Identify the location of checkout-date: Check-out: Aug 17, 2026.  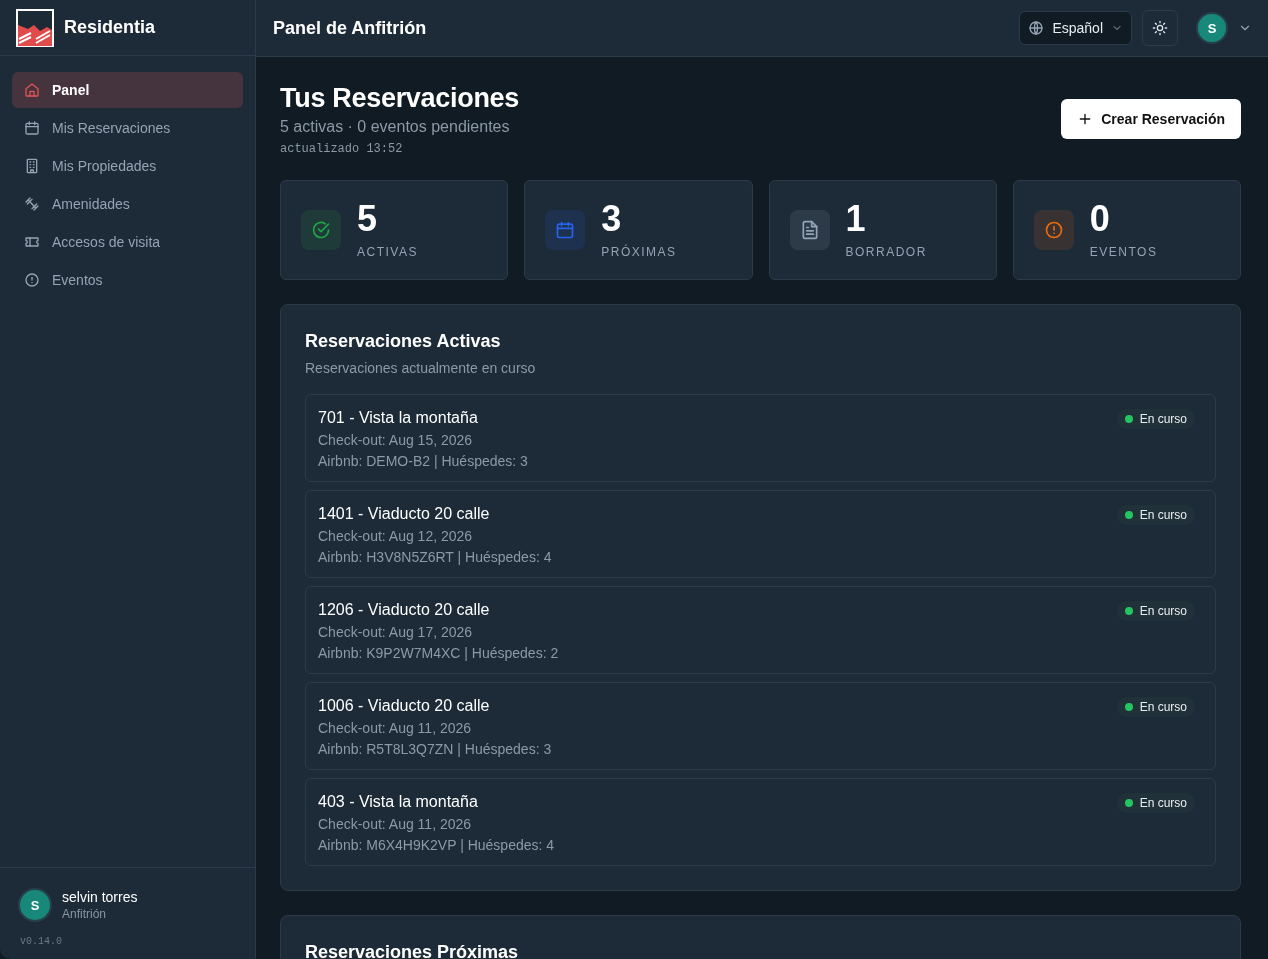
(396, 632).